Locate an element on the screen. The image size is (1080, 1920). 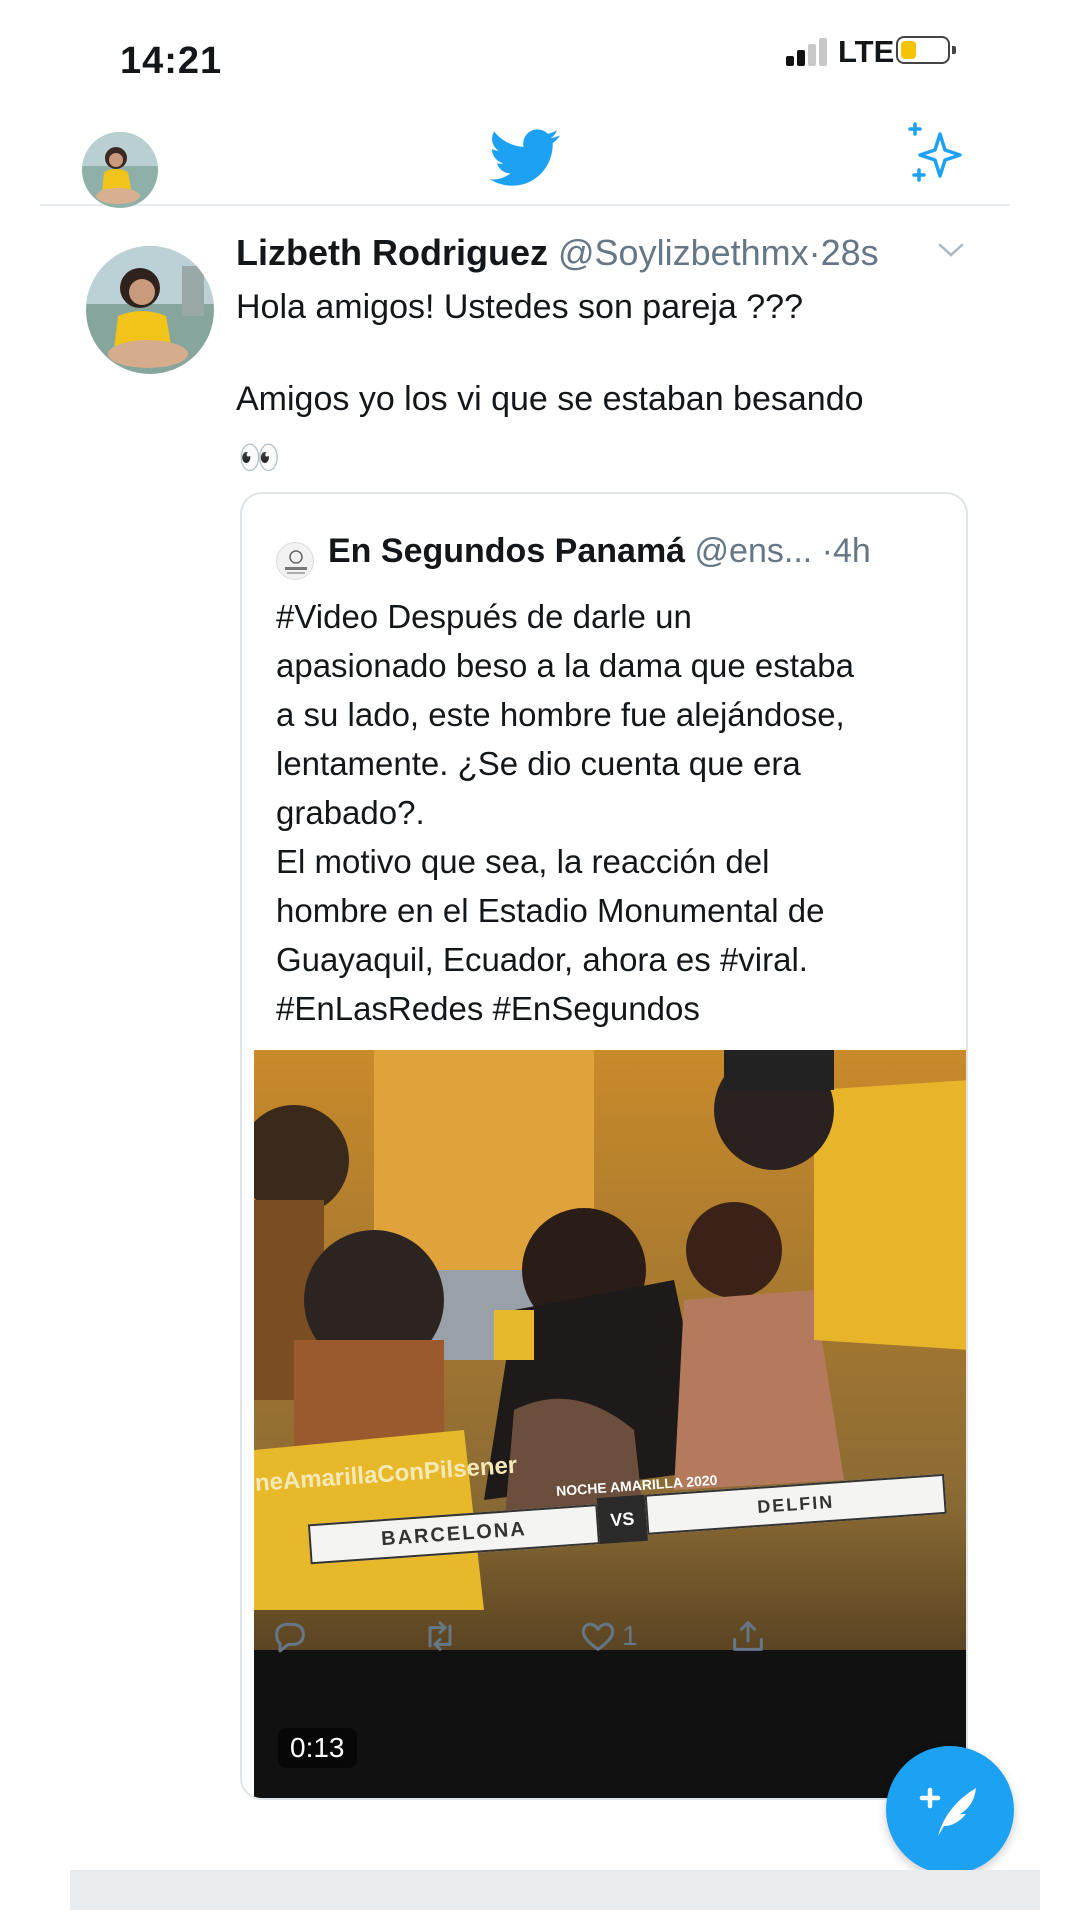
share-button is located at coordinates (748, 1636).